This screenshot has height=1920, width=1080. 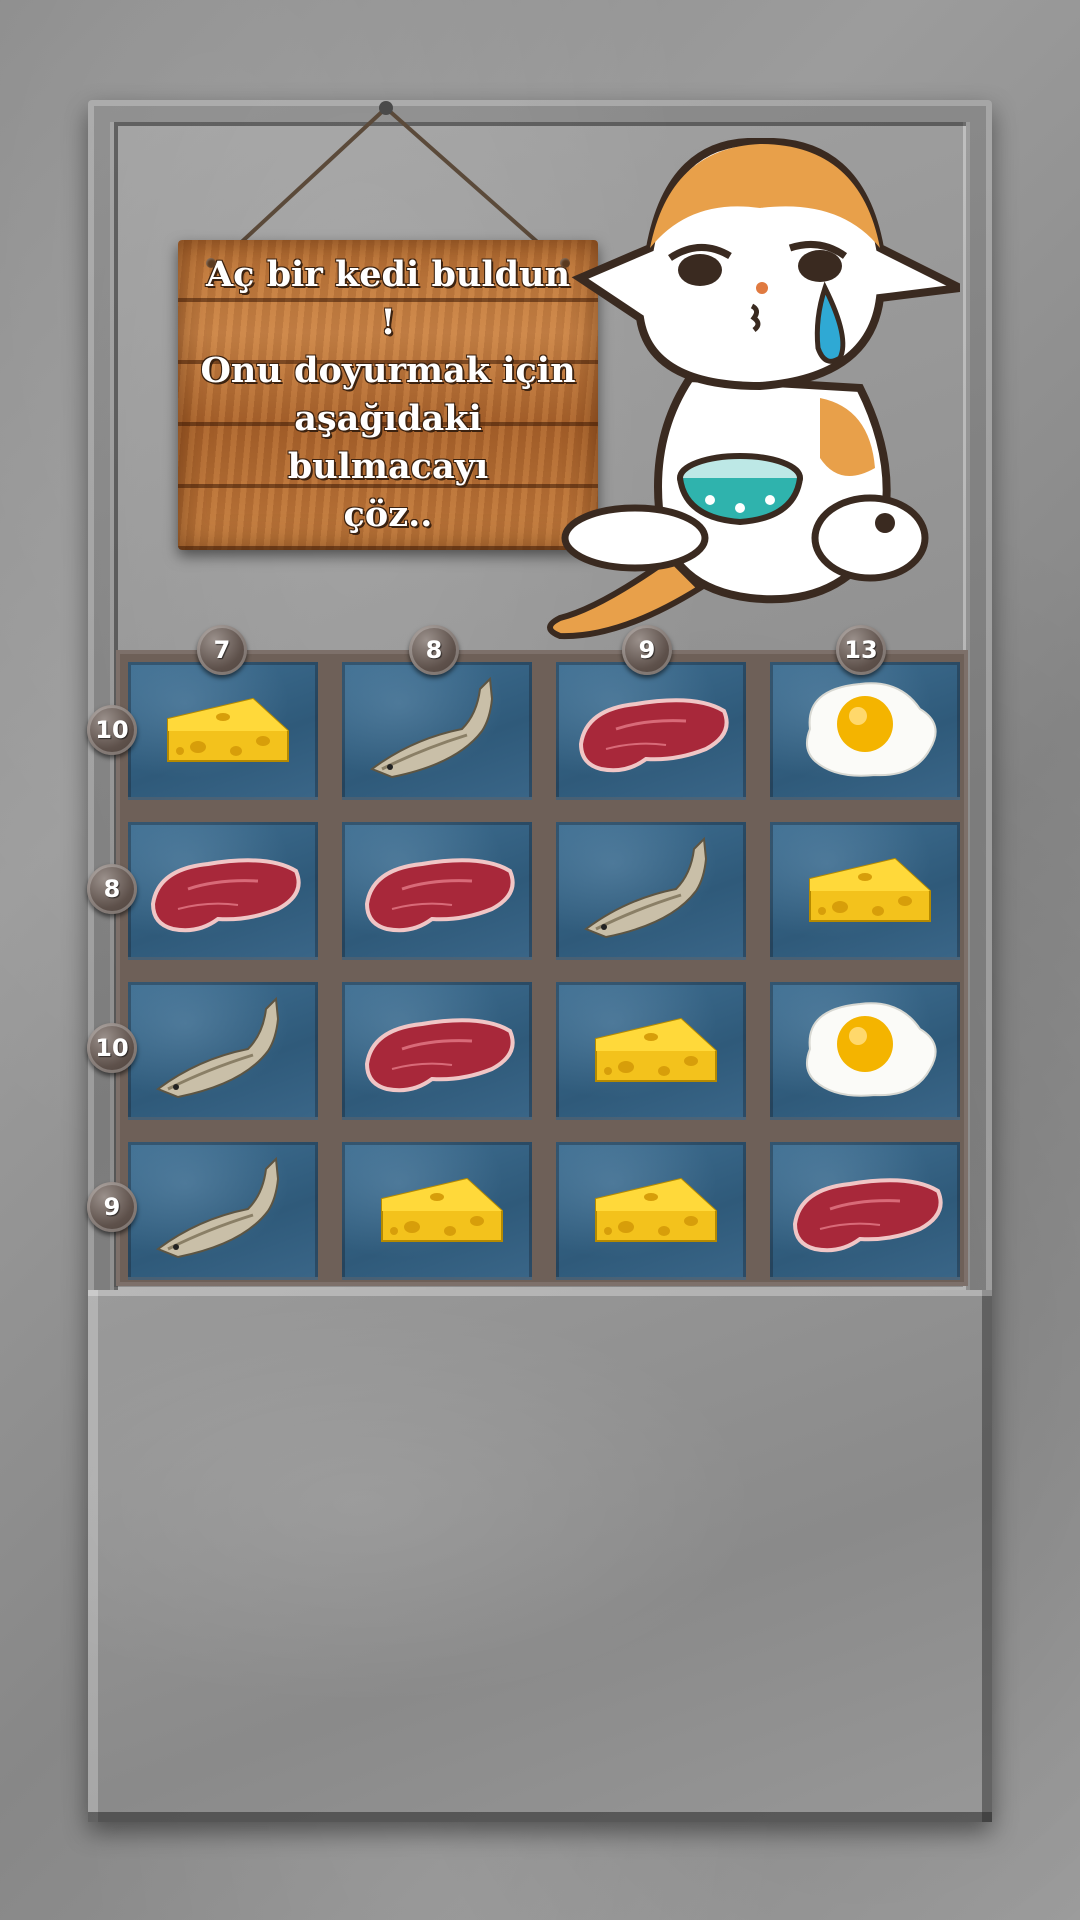 What do you see at coordinates (388, 298) in the screenshot?
I see `sign-line: Aç bir kedi buldun !` at bounding box center [388, 298].